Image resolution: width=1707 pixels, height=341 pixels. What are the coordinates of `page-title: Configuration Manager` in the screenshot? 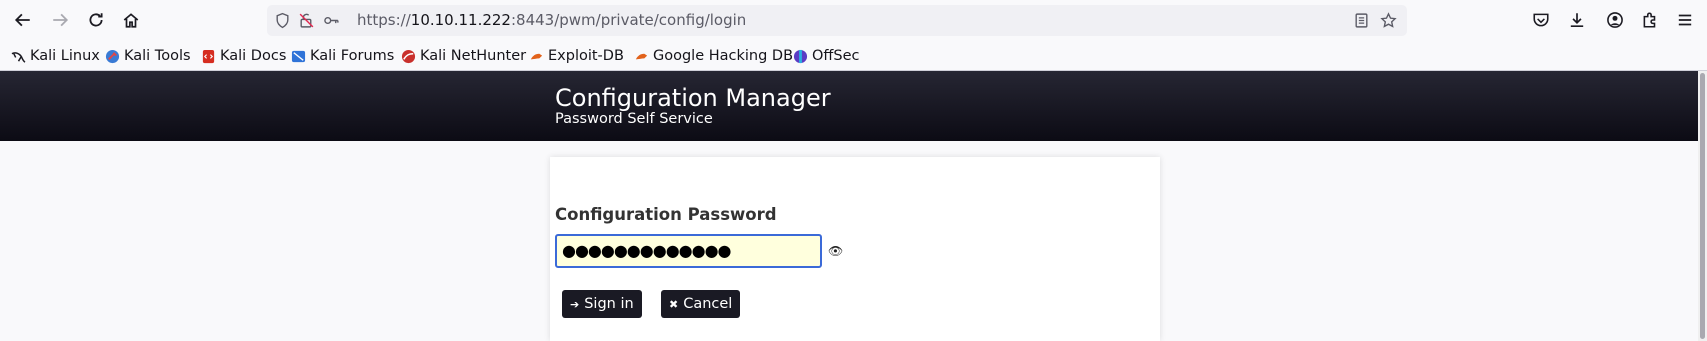 It's located at (693, 98).